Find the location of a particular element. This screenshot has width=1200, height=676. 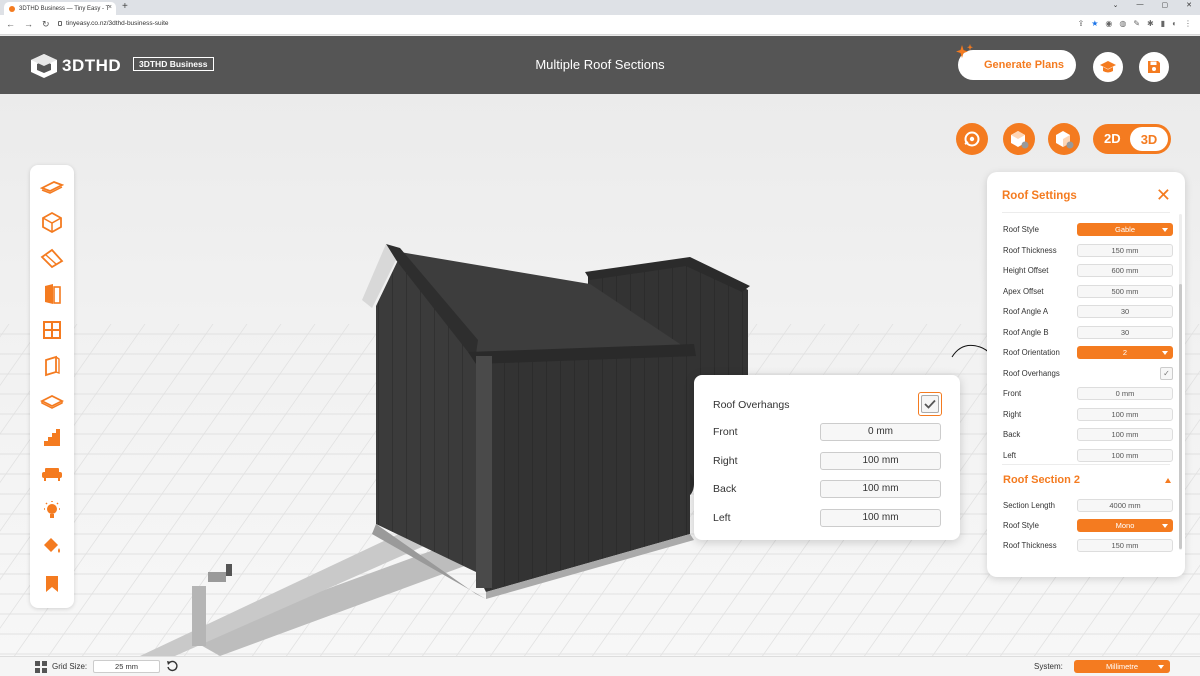

roof-angle-a-input: 30 is located at coordinates (1125, 311).